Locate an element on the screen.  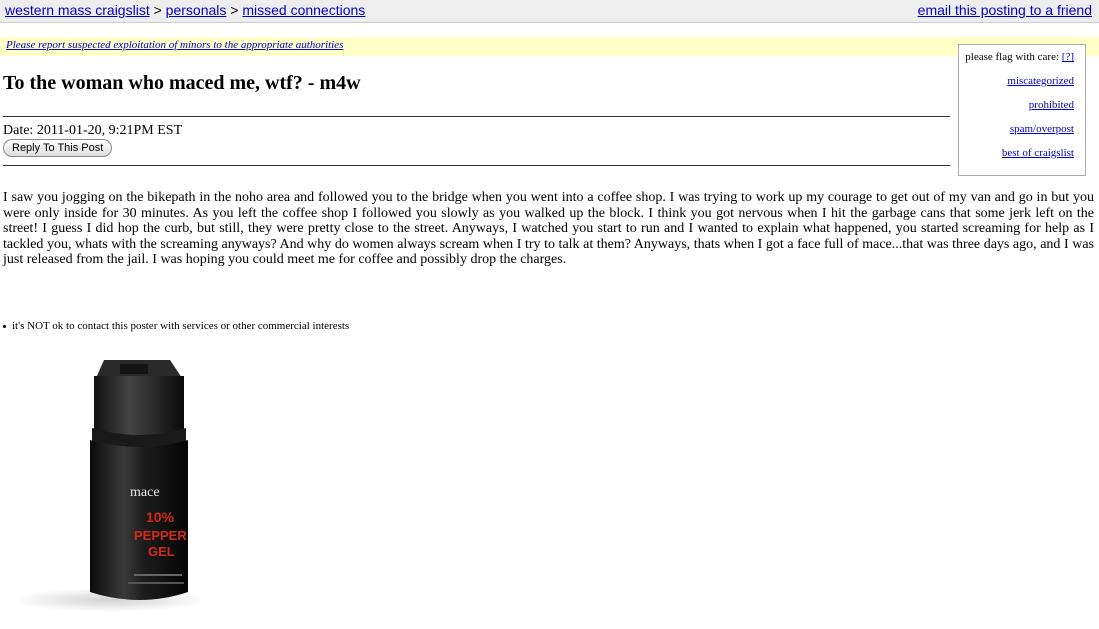
post-title: To the woman who maced me, wtf? - m4w is located at coordinates (182, 83).